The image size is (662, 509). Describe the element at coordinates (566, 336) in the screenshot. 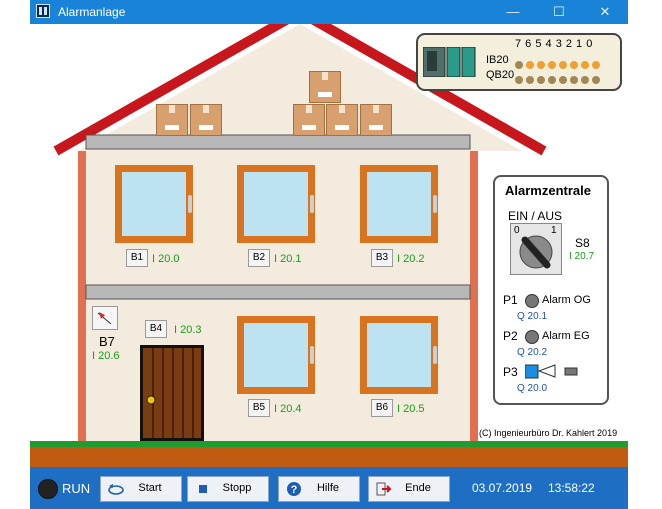

I see `p2-text: Alarm EG` at that location.